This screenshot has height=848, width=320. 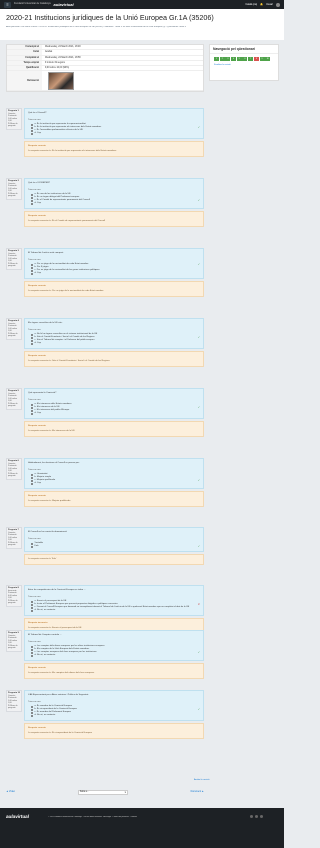 I want to click on quiz-nav-button: 4, so click(x=234, y=59).